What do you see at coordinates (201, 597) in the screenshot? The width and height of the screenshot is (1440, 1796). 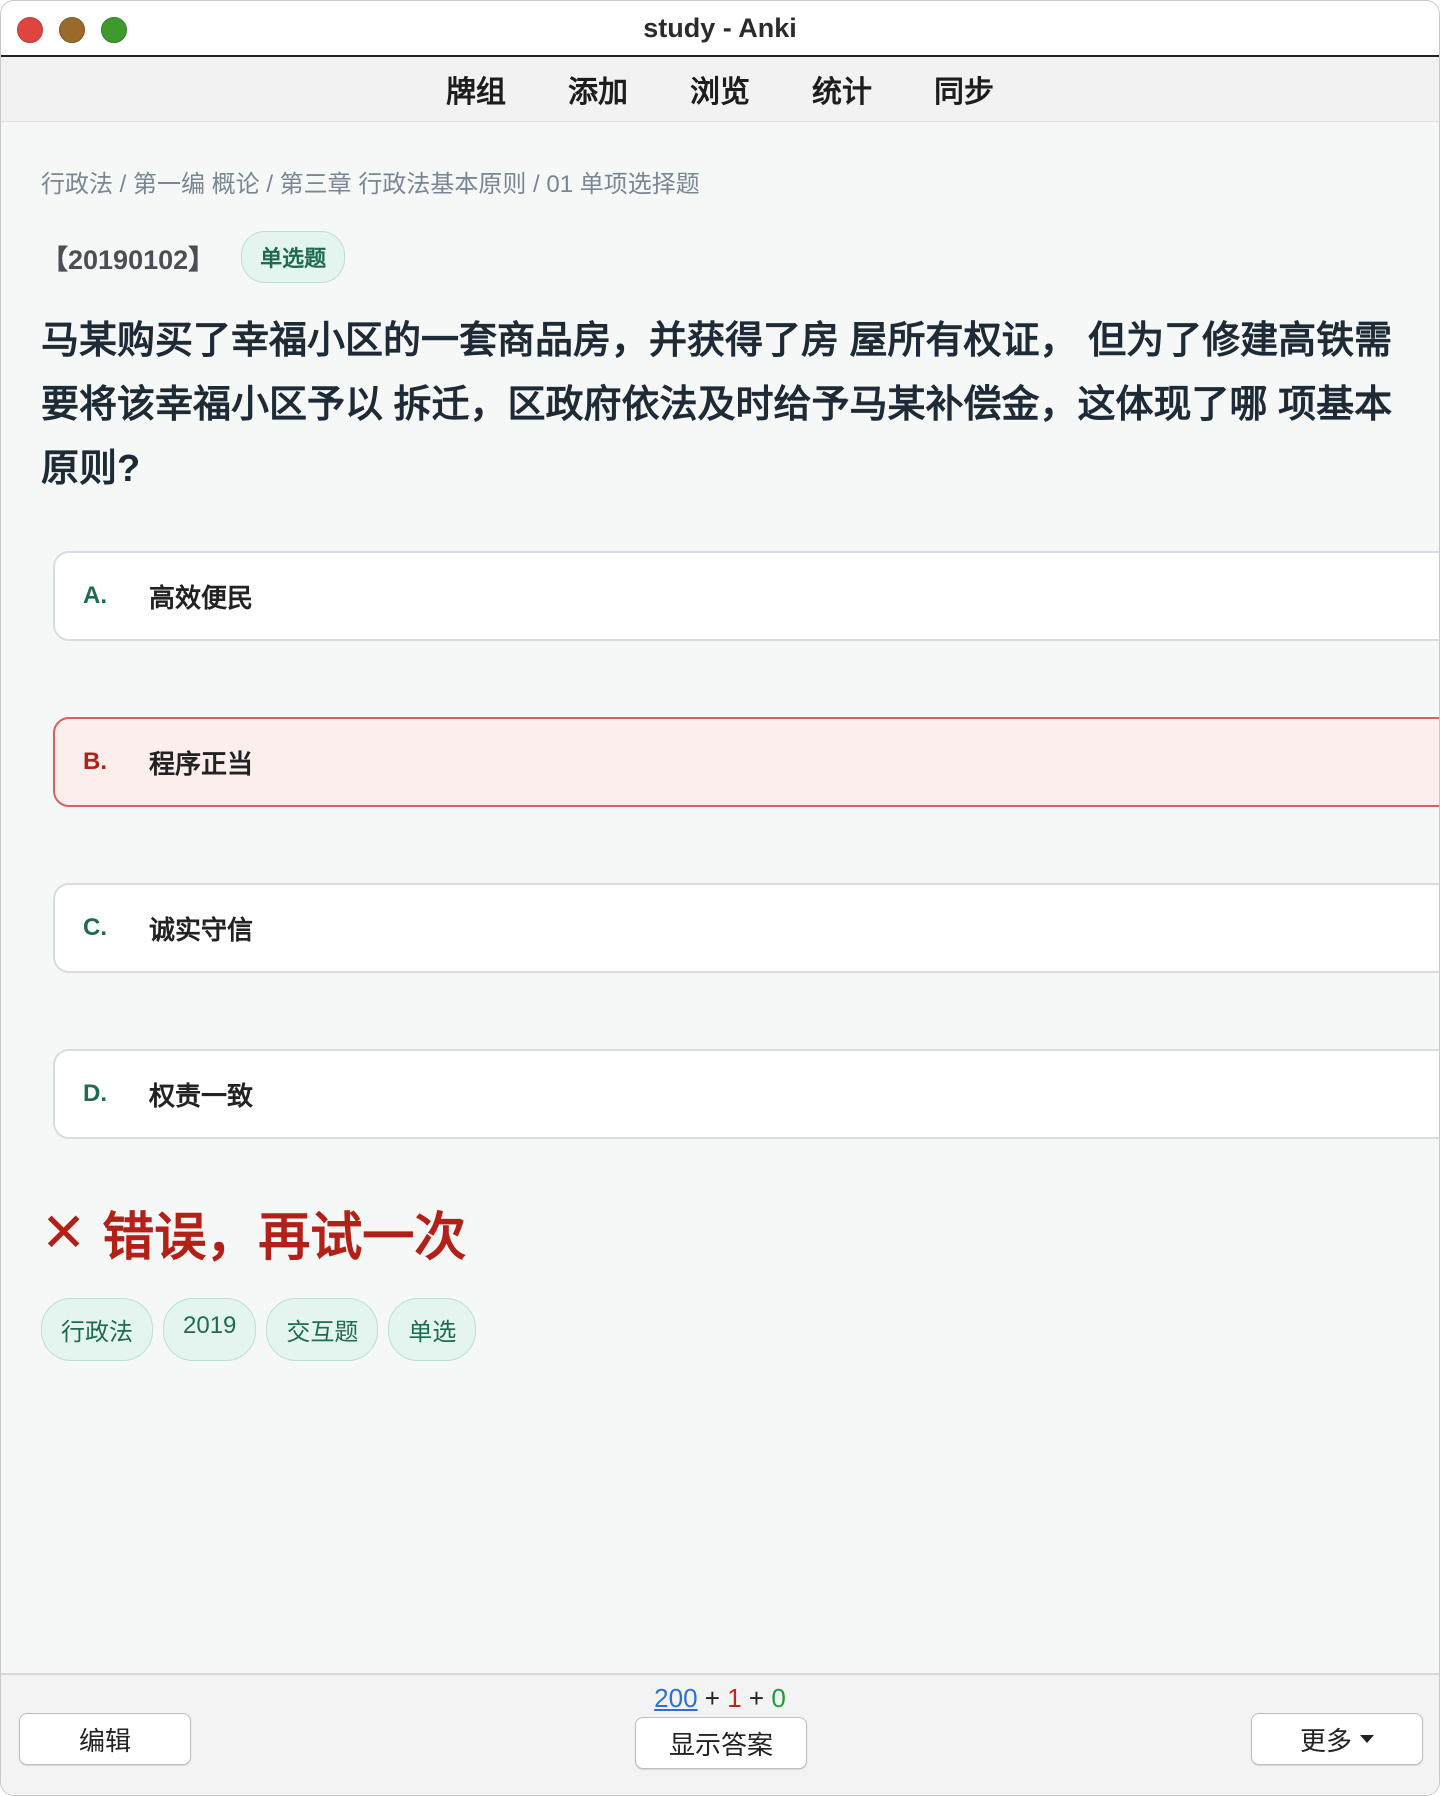 I see `option-text: 高效便民` at bounding box center [201, 597].